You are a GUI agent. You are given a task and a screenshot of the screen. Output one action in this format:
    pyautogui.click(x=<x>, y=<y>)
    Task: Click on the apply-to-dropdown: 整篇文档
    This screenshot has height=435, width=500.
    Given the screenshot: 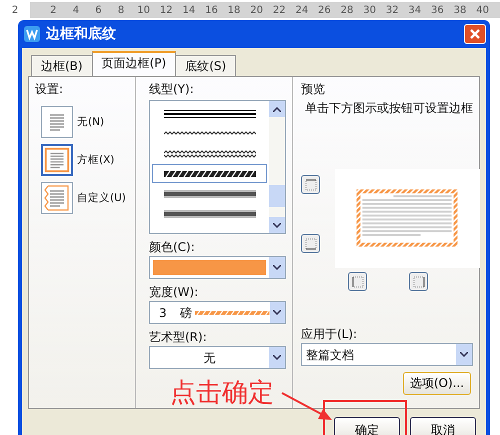 What is the action you would take?
    pyautogui.click(x=387, y=354)
    